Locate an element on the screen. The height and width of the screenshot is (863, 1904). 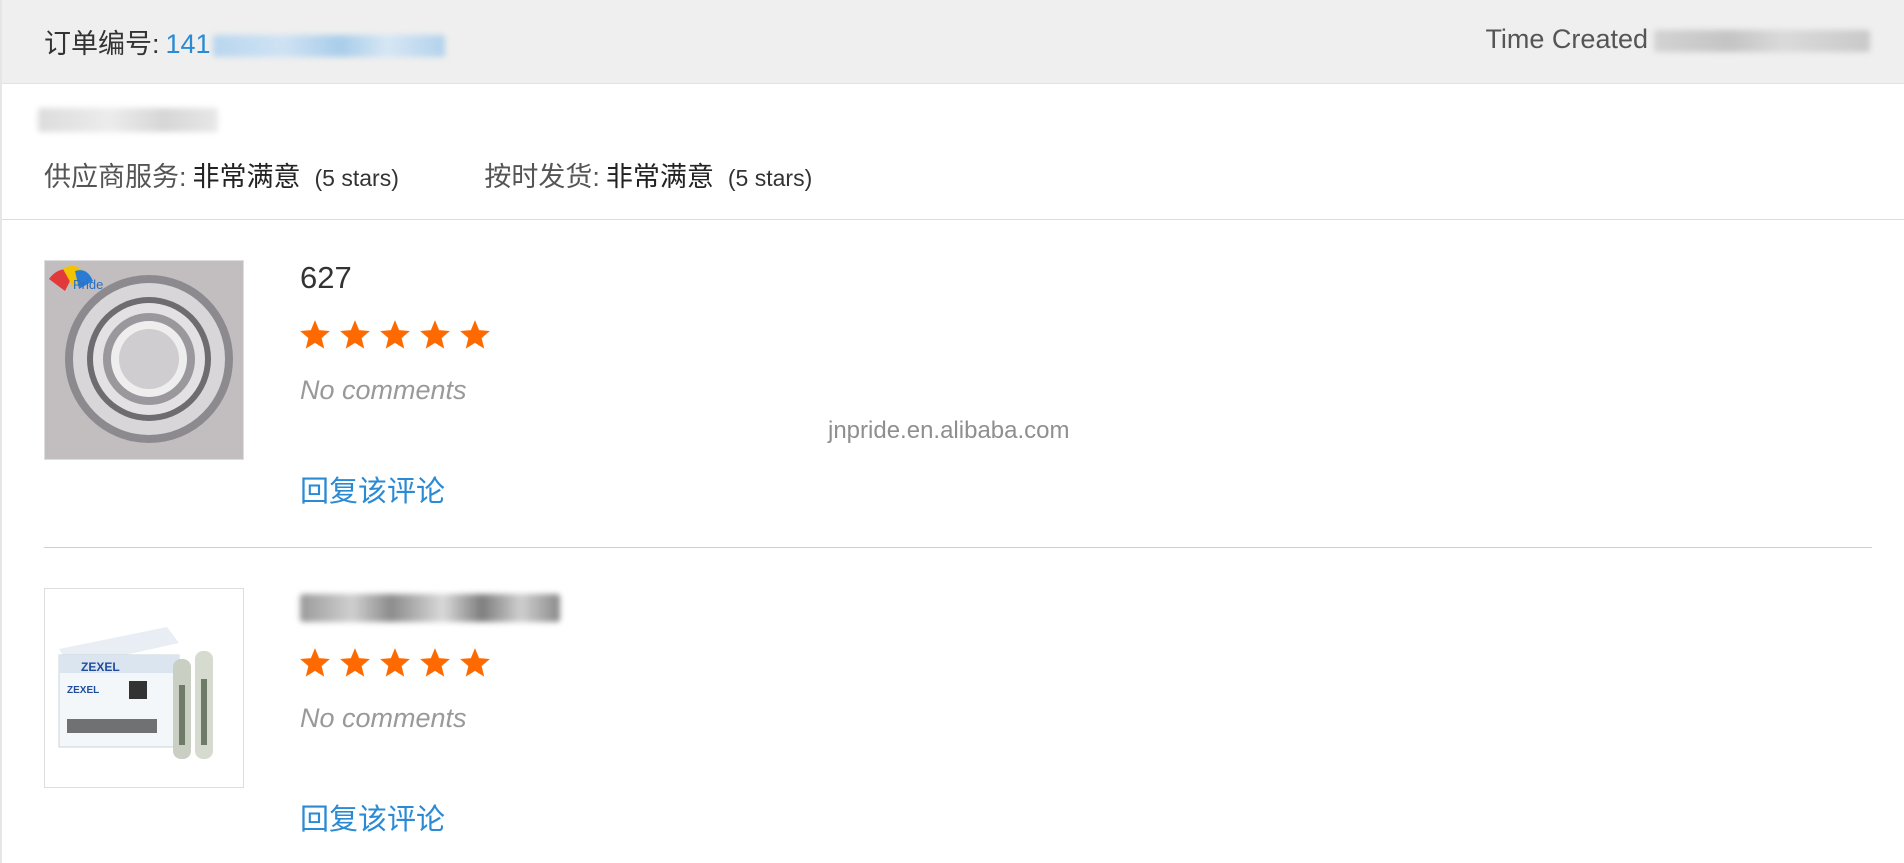
buyer-name-redacted is located at coordinates (128, 120).